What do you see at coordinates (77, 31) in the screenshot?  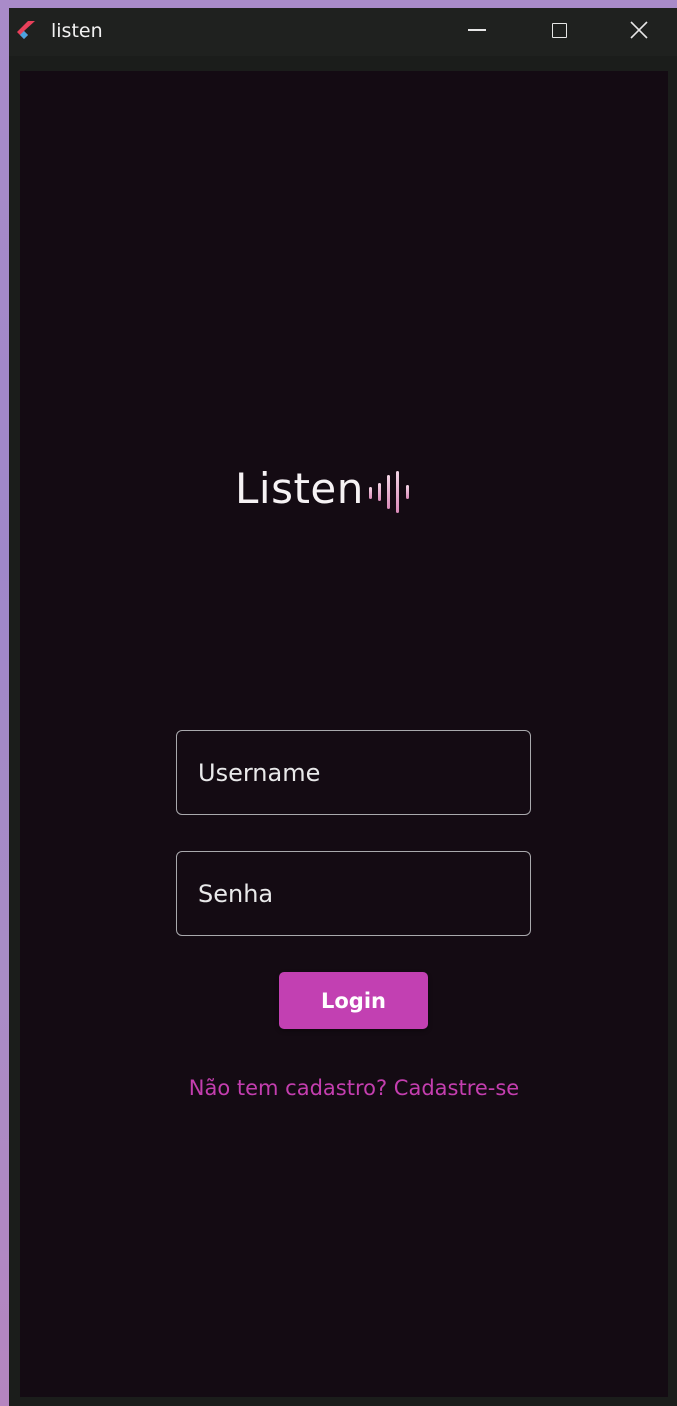 I see `window-title: listen` at bounding box center [77, 31].